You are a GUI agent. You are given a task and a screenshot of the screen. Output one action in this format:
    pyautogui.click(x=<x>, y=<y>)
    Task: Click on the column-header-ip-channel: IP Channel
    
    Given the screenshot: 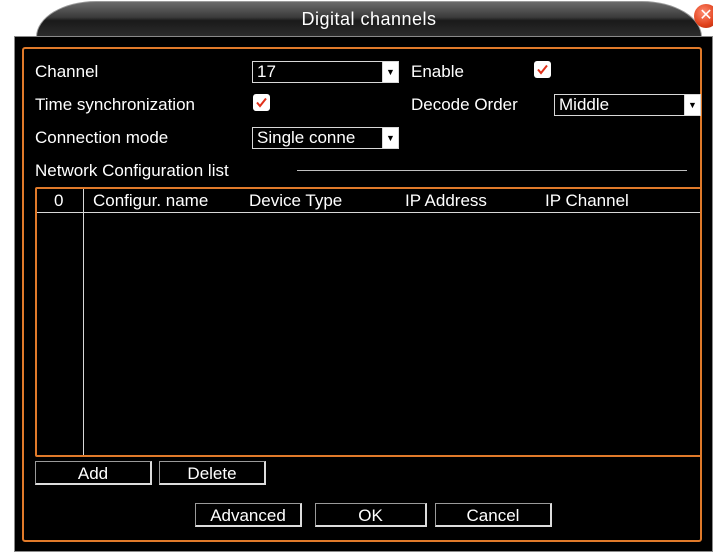 What is the action you would take?
    pyautogui.click(x=587, y=201)
    